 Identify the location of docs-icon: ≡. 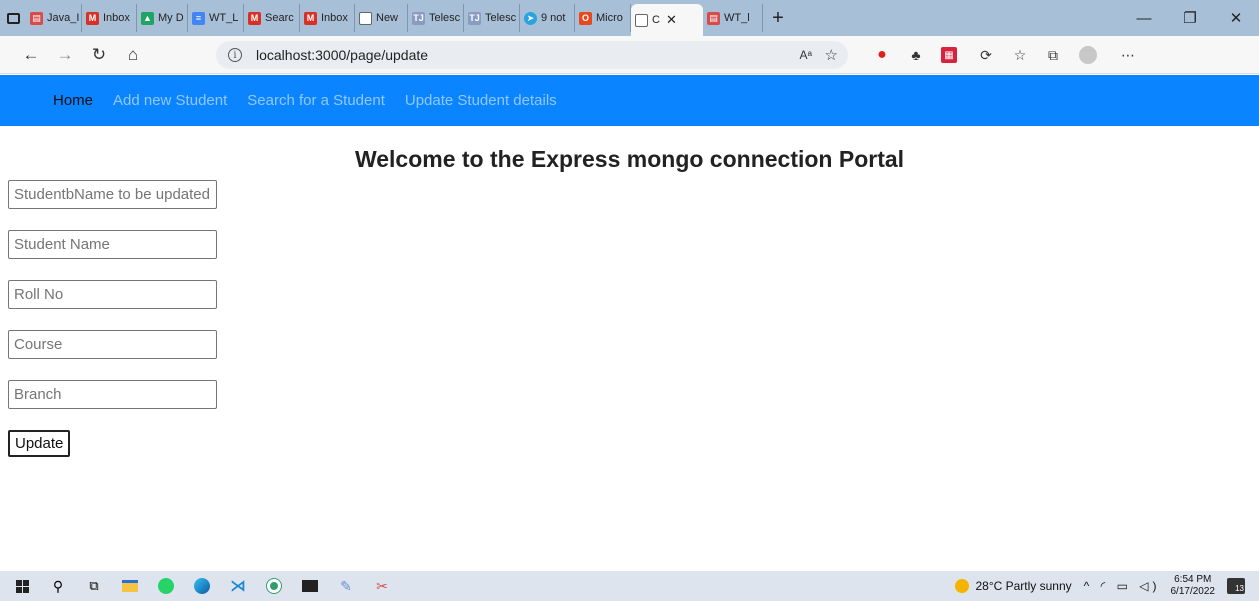
(198, 18).